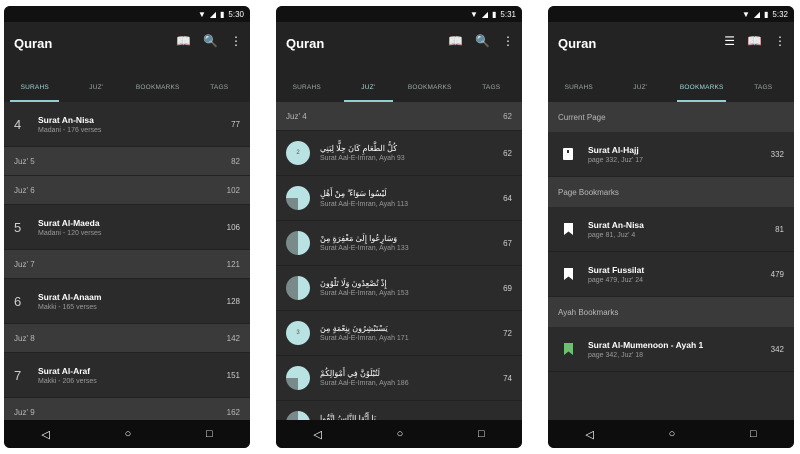 The height and width of the screenshot is (454, 800). What do you see at coordinates (568, 349) in the screenshot?
I see `bookmark-icon` at bounding box center [568, 349].